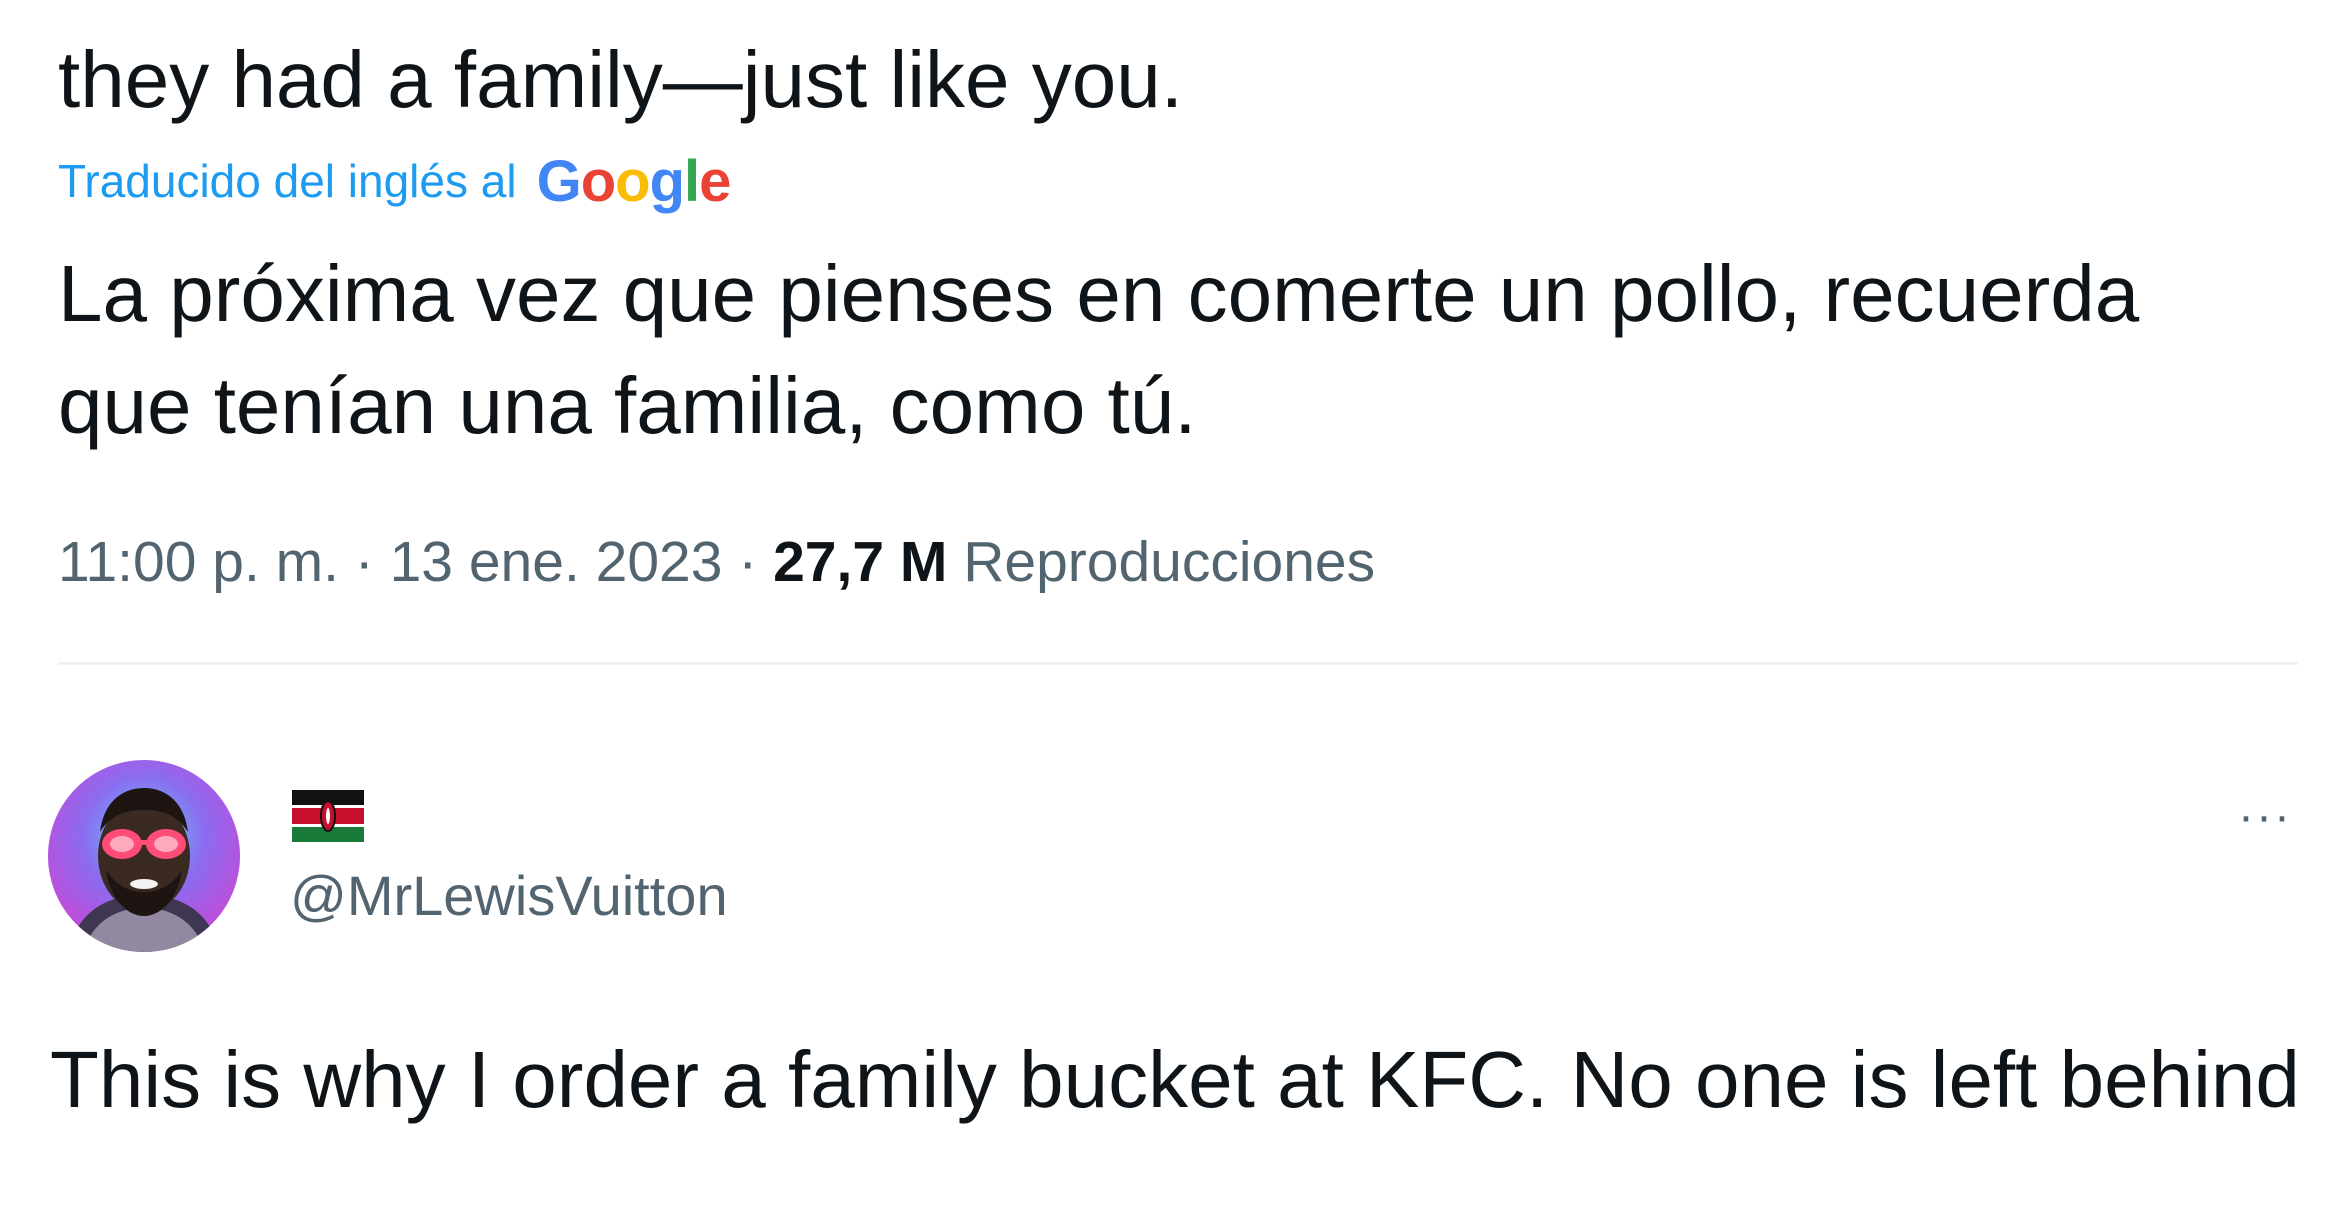 This screenshot has width=2350, height=1230. I want to click on views-count: 27,7 M, so click(860, 562).